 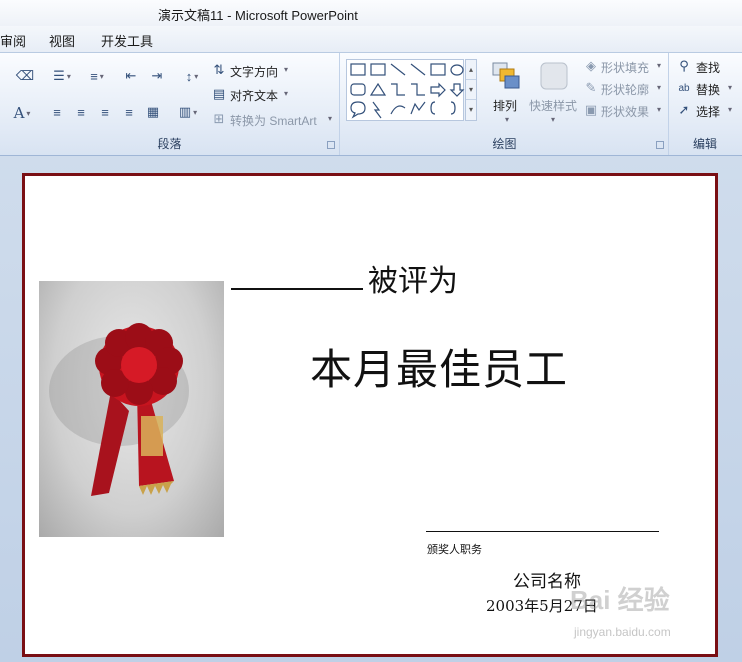 I want to click on quick-styles-icon, so click(x=554, y=76).